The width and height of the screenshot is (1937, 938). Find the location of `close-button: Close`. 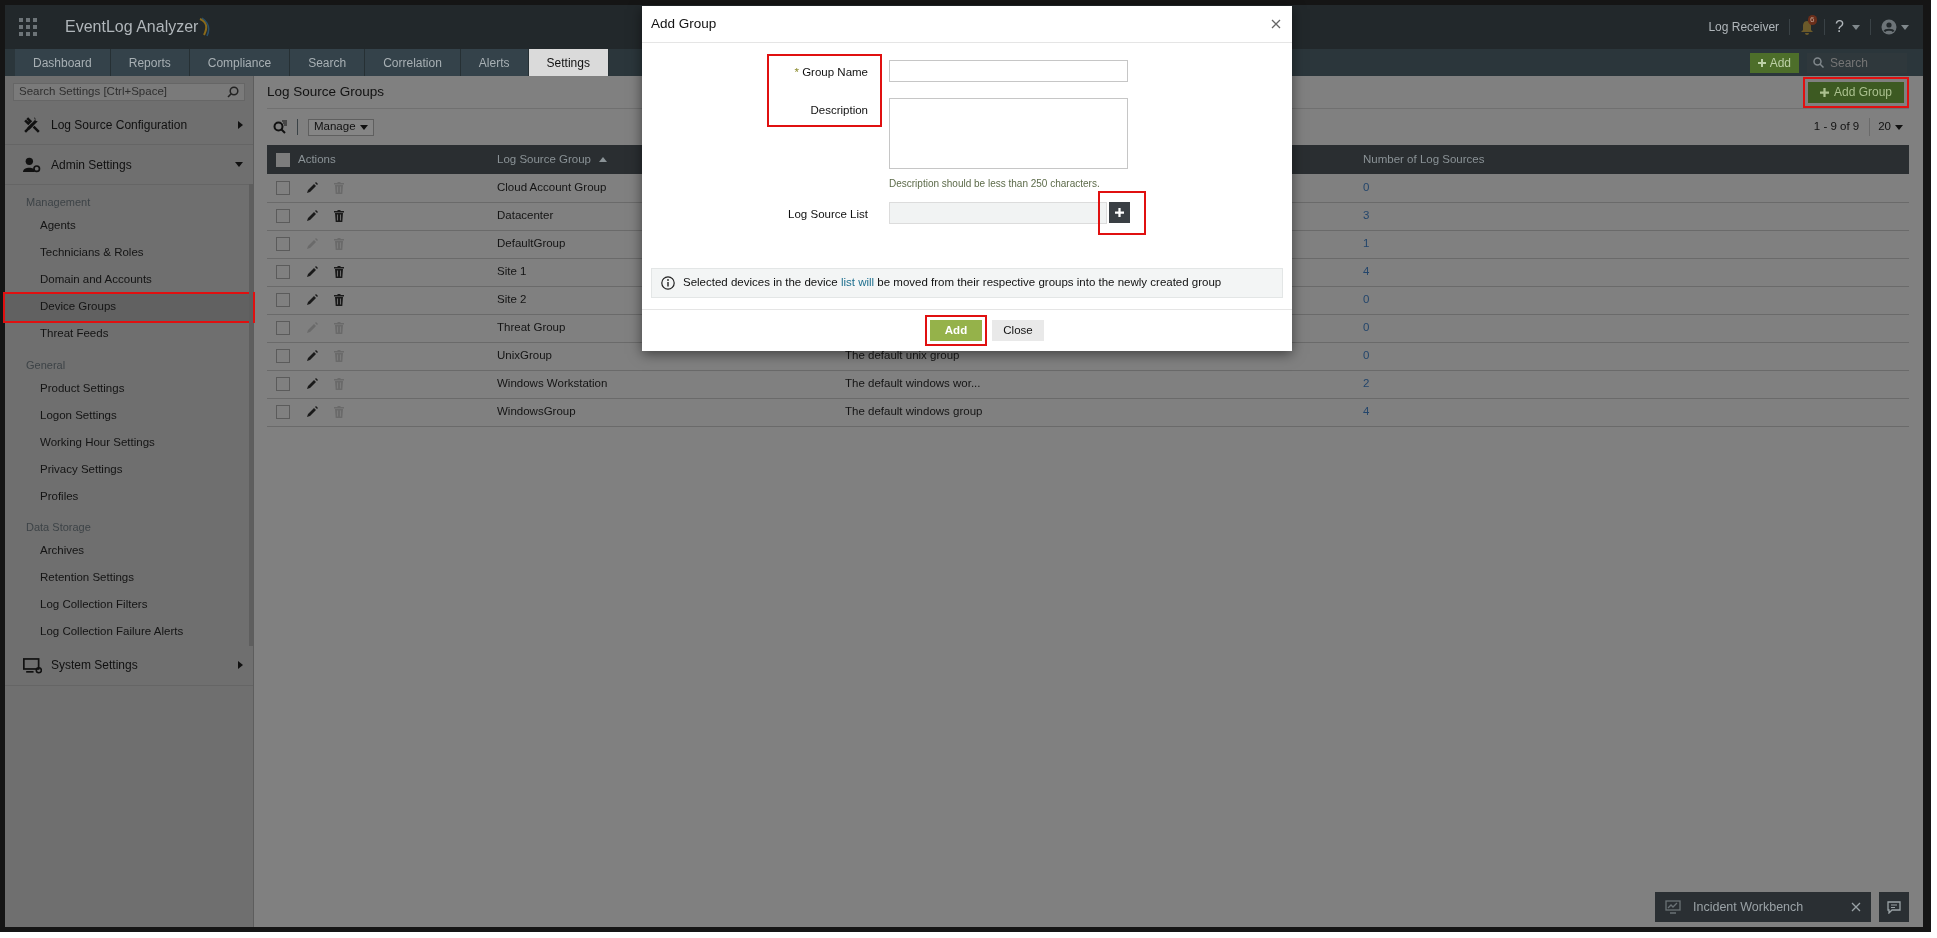

close-button: Close is located at coordinates (1018, 330).